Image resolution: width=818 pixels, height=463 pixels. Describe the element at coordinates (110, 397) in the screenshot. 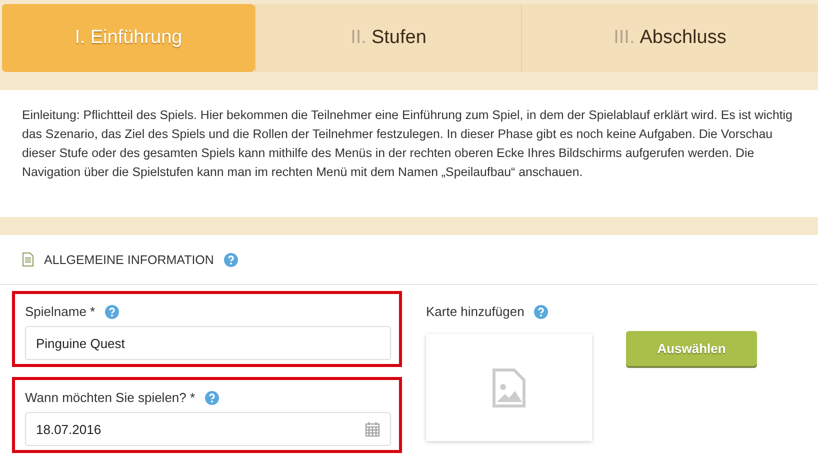

I see `field-label: Wann möchten Sie spielen? *` at that location.